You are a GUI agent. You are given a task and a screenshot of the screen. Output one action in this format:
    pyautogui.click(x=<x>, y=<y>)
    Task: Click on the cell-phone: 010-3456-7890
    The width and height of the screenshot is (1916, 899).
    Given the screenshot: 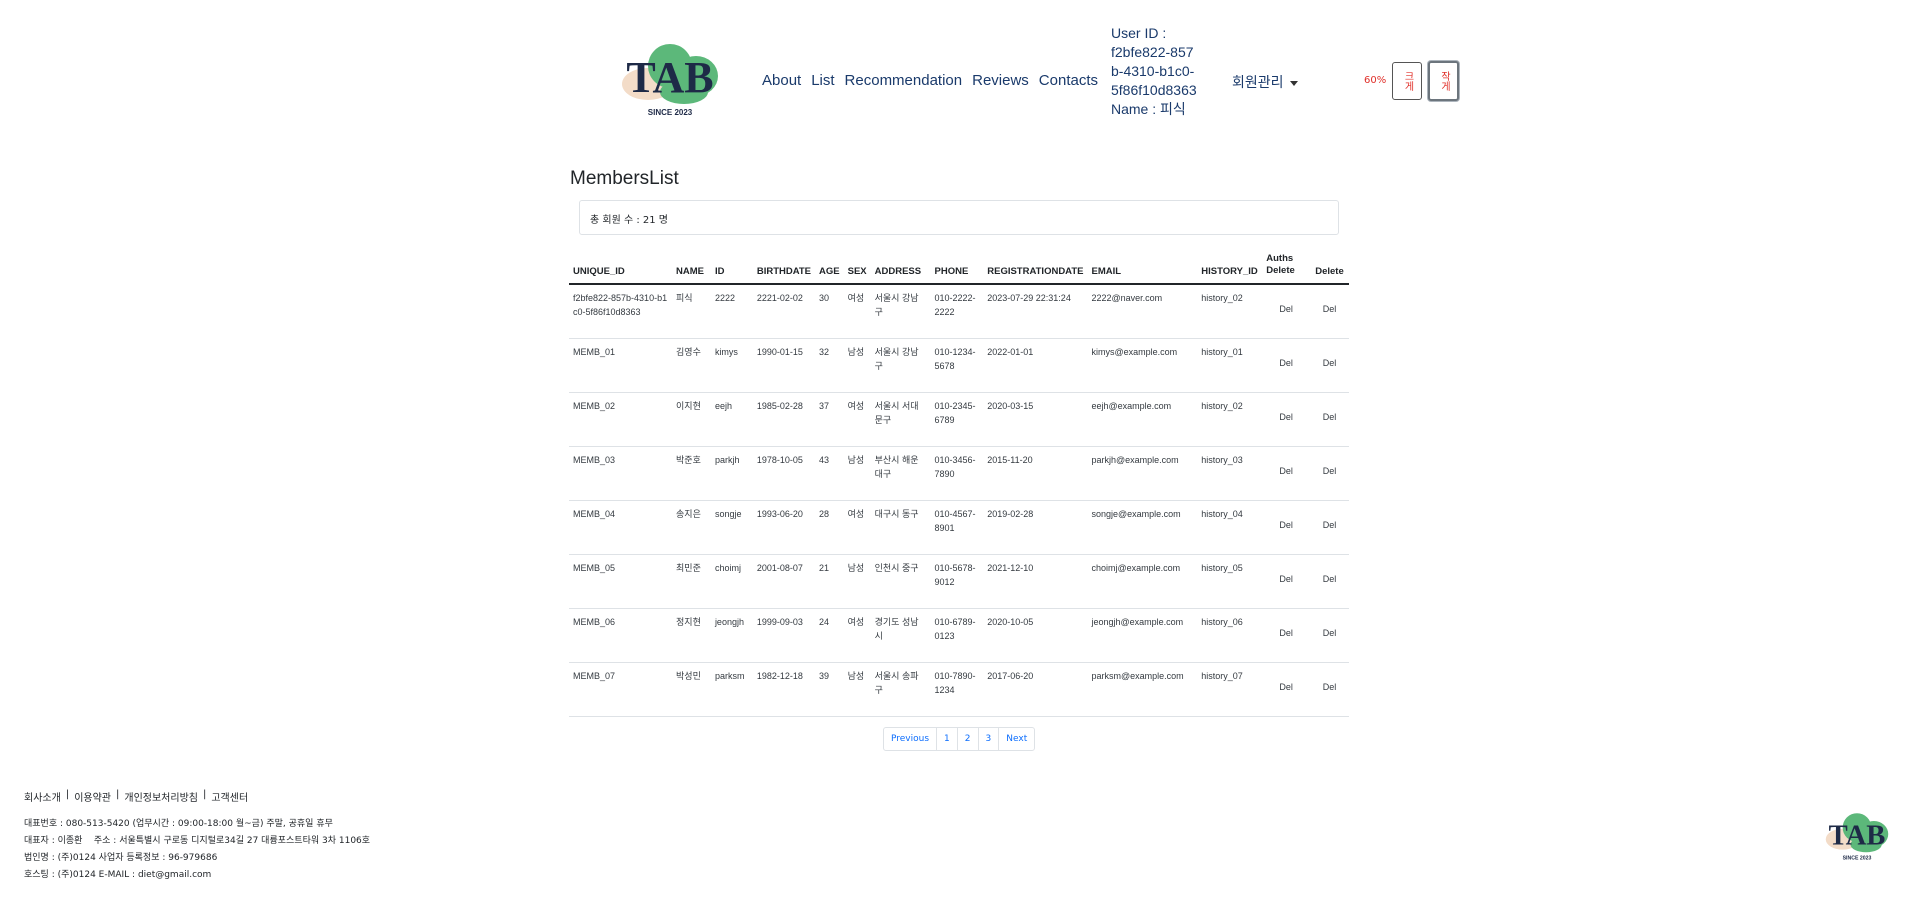 What is the action you would take?
    pyautogui.click(x=957, y=473)
    